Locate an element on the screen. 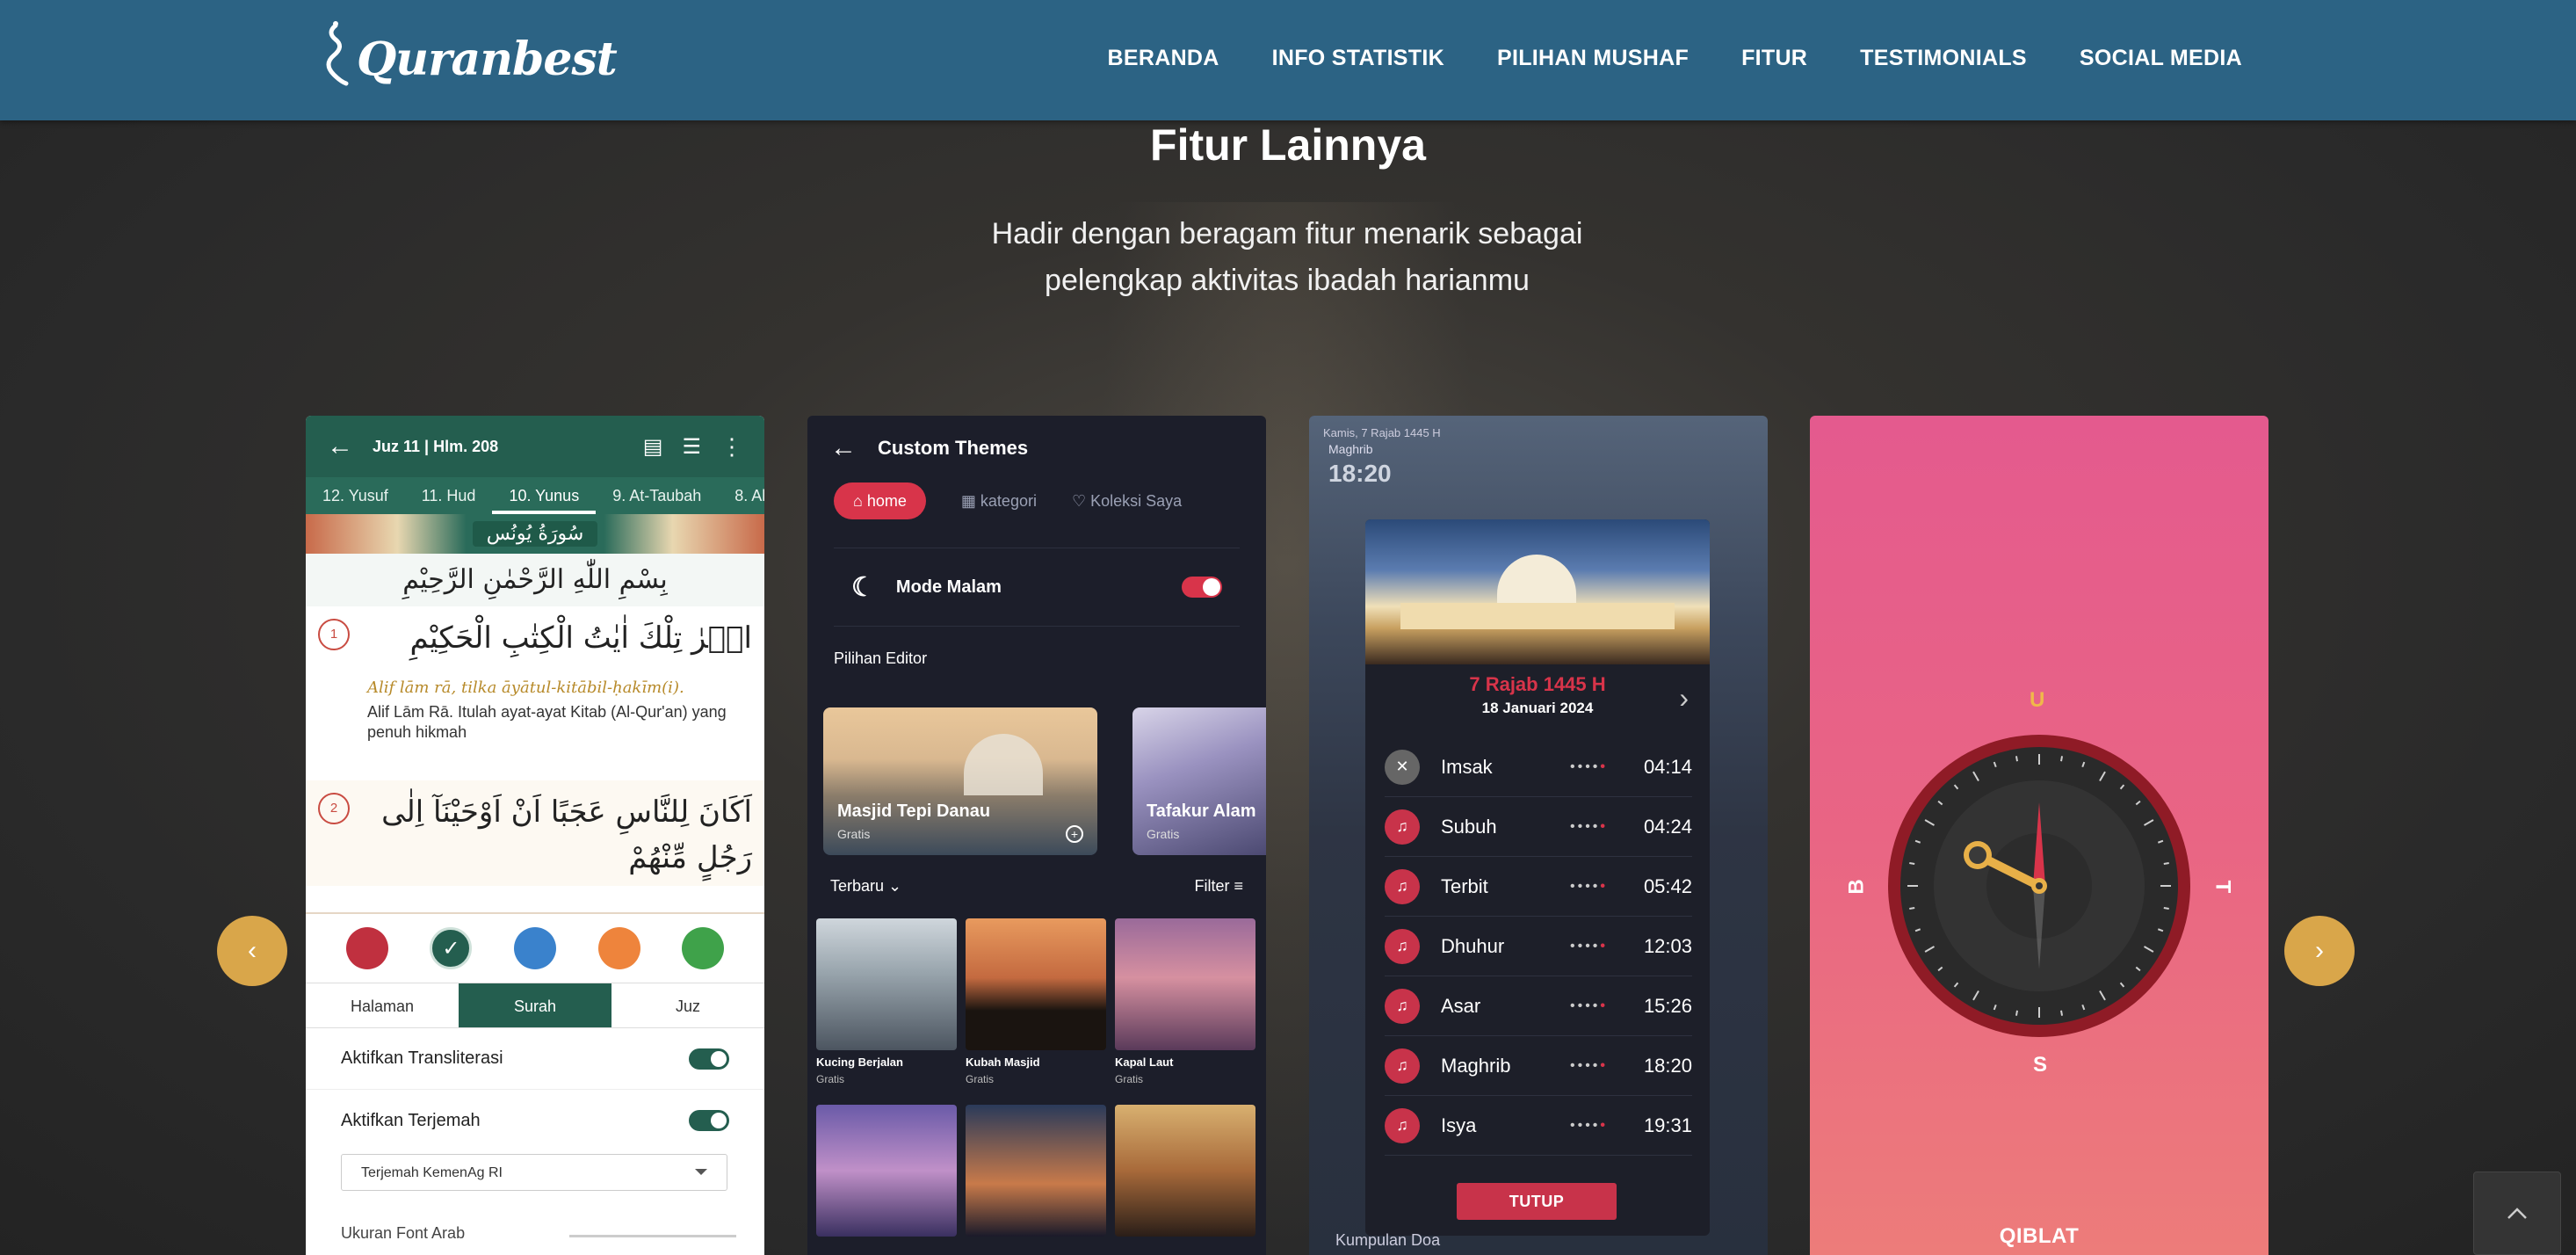 This screenshot has width=2576, height=1255. background-prayer-time: 18:20 is located at coordinates (1360, 473).